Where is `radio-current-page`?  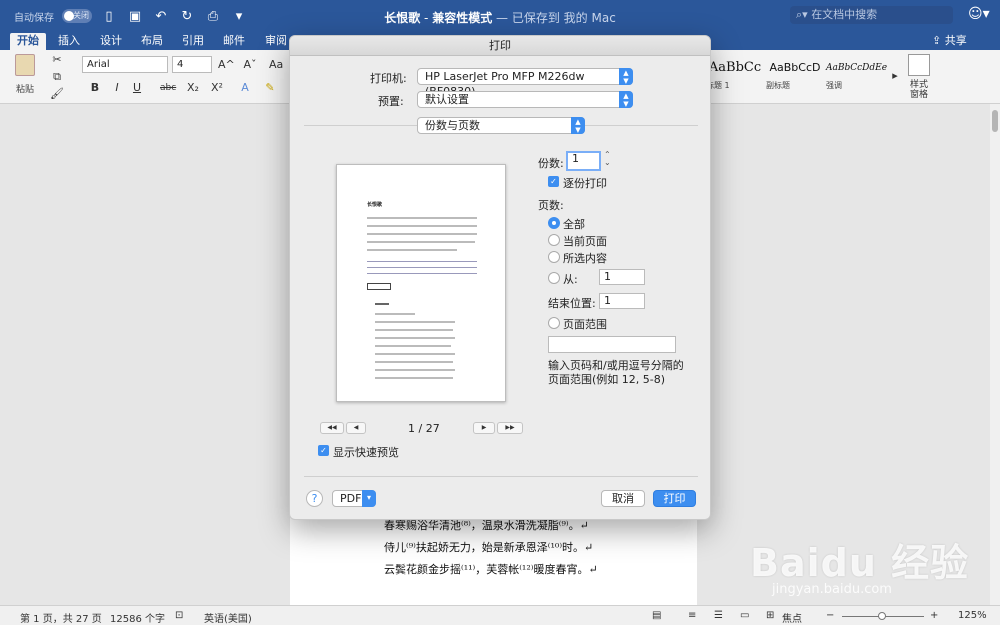 radio-current-page is located at coordinates (554, 240).